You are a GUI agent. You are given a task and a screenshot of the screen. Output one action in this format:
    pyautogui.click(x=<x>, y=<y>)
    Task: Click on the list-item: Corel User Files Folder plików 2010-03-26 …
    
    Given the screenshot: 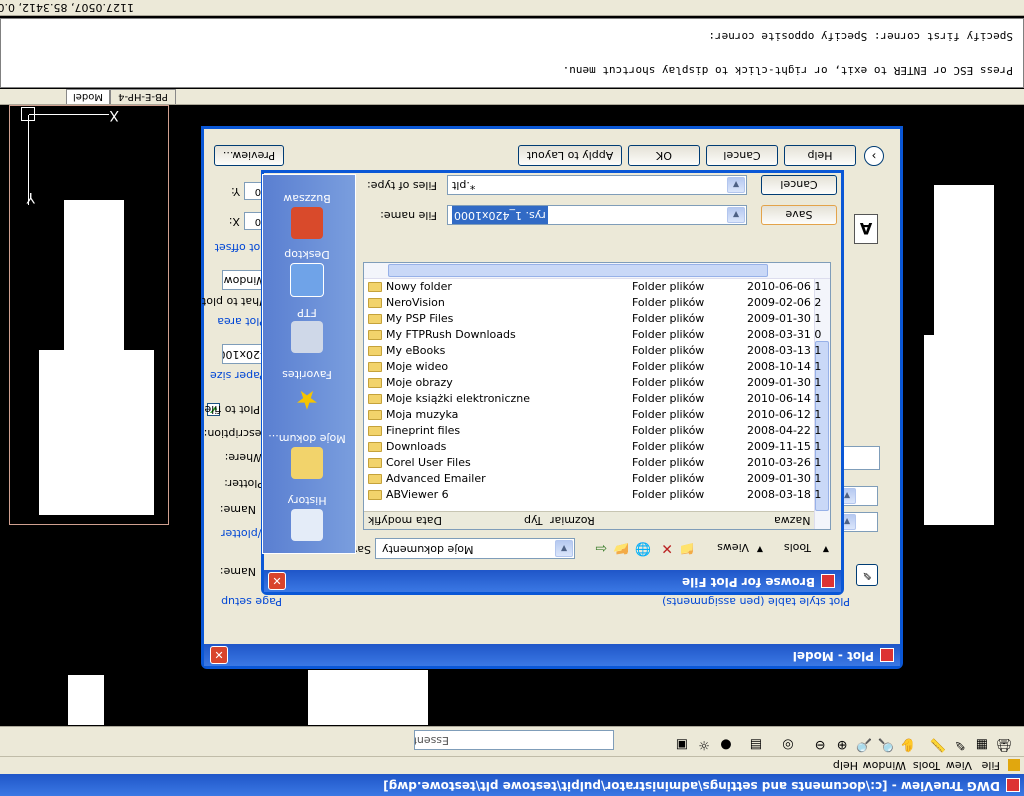 What is the action you would take?
    pyautogui.click(x=592, y=463)
    